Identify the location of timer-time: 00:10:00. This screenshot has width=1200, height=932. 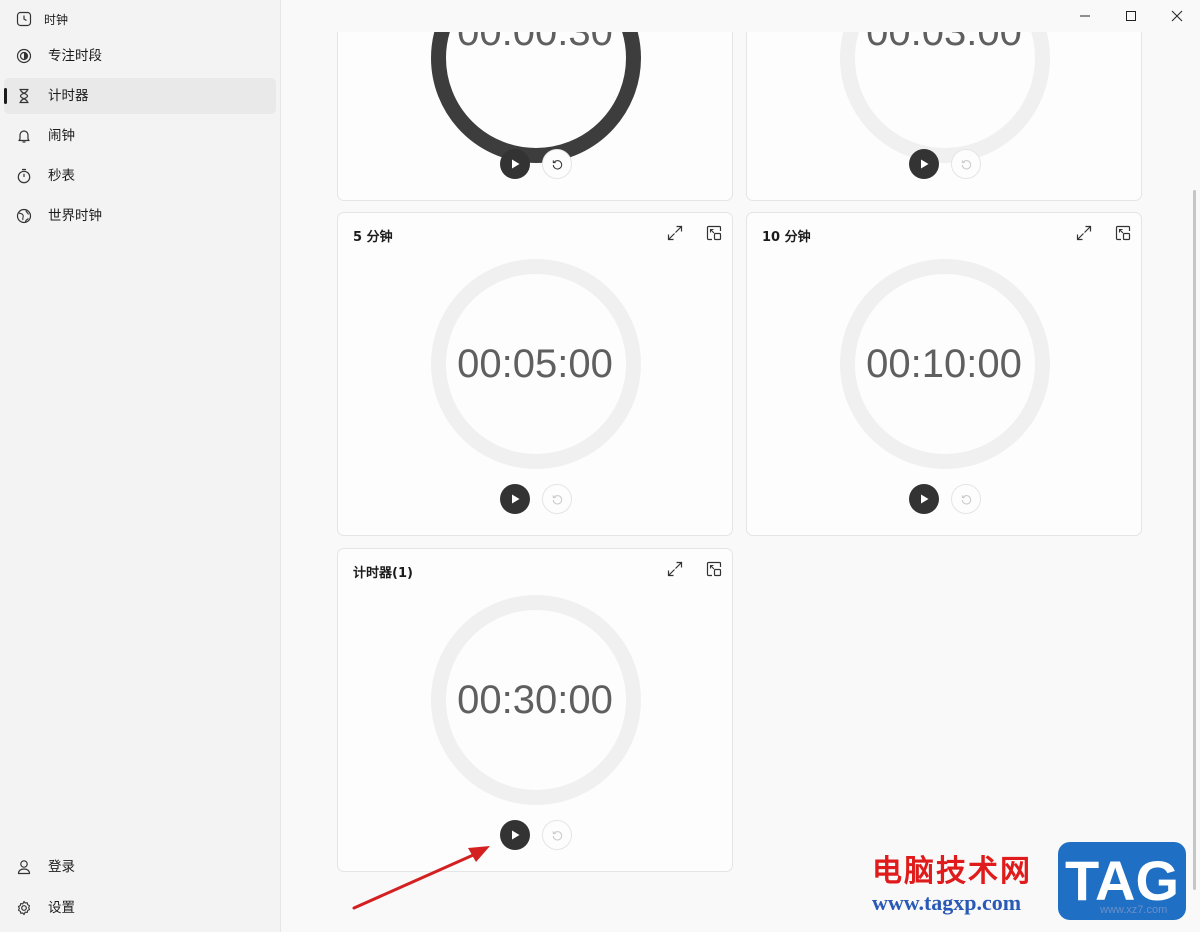
(944, 364).